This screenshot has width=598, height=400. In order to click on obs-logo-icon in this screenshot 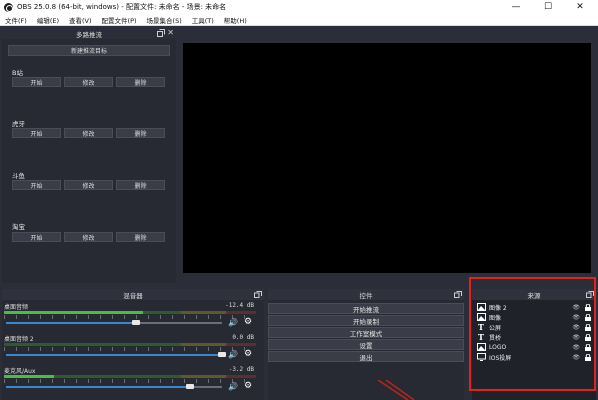, I will do `click(8, 7)`.